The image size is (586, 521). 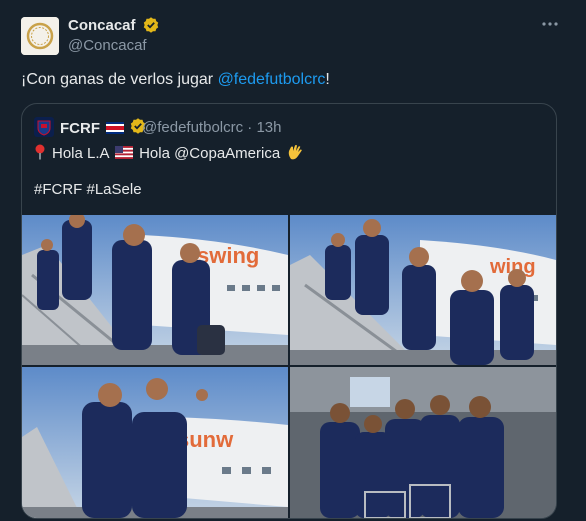 I want to click on team-descending-stairs-photo-icon: swing, so click(x=155, y=290).